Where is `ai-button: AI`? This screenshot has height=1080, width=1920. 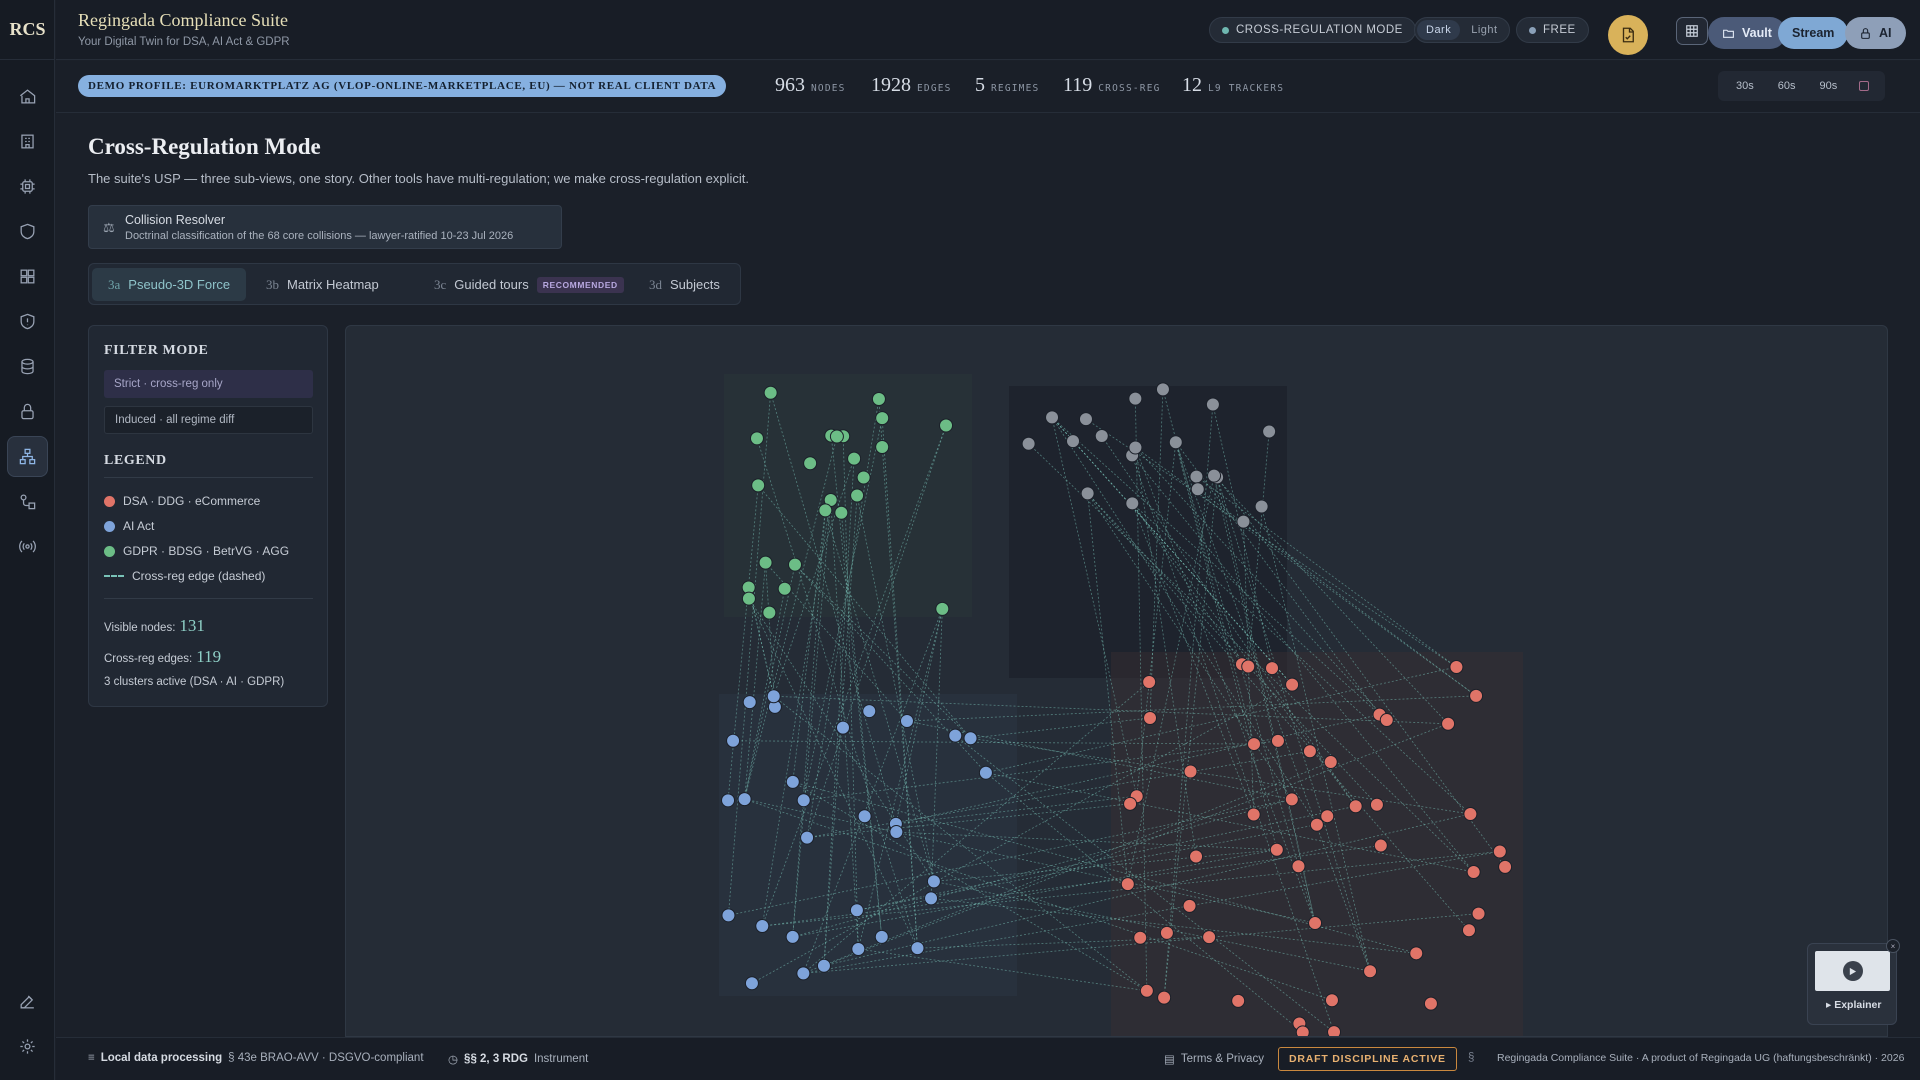 ai-button: AI is located at coordinates (1875, 33).